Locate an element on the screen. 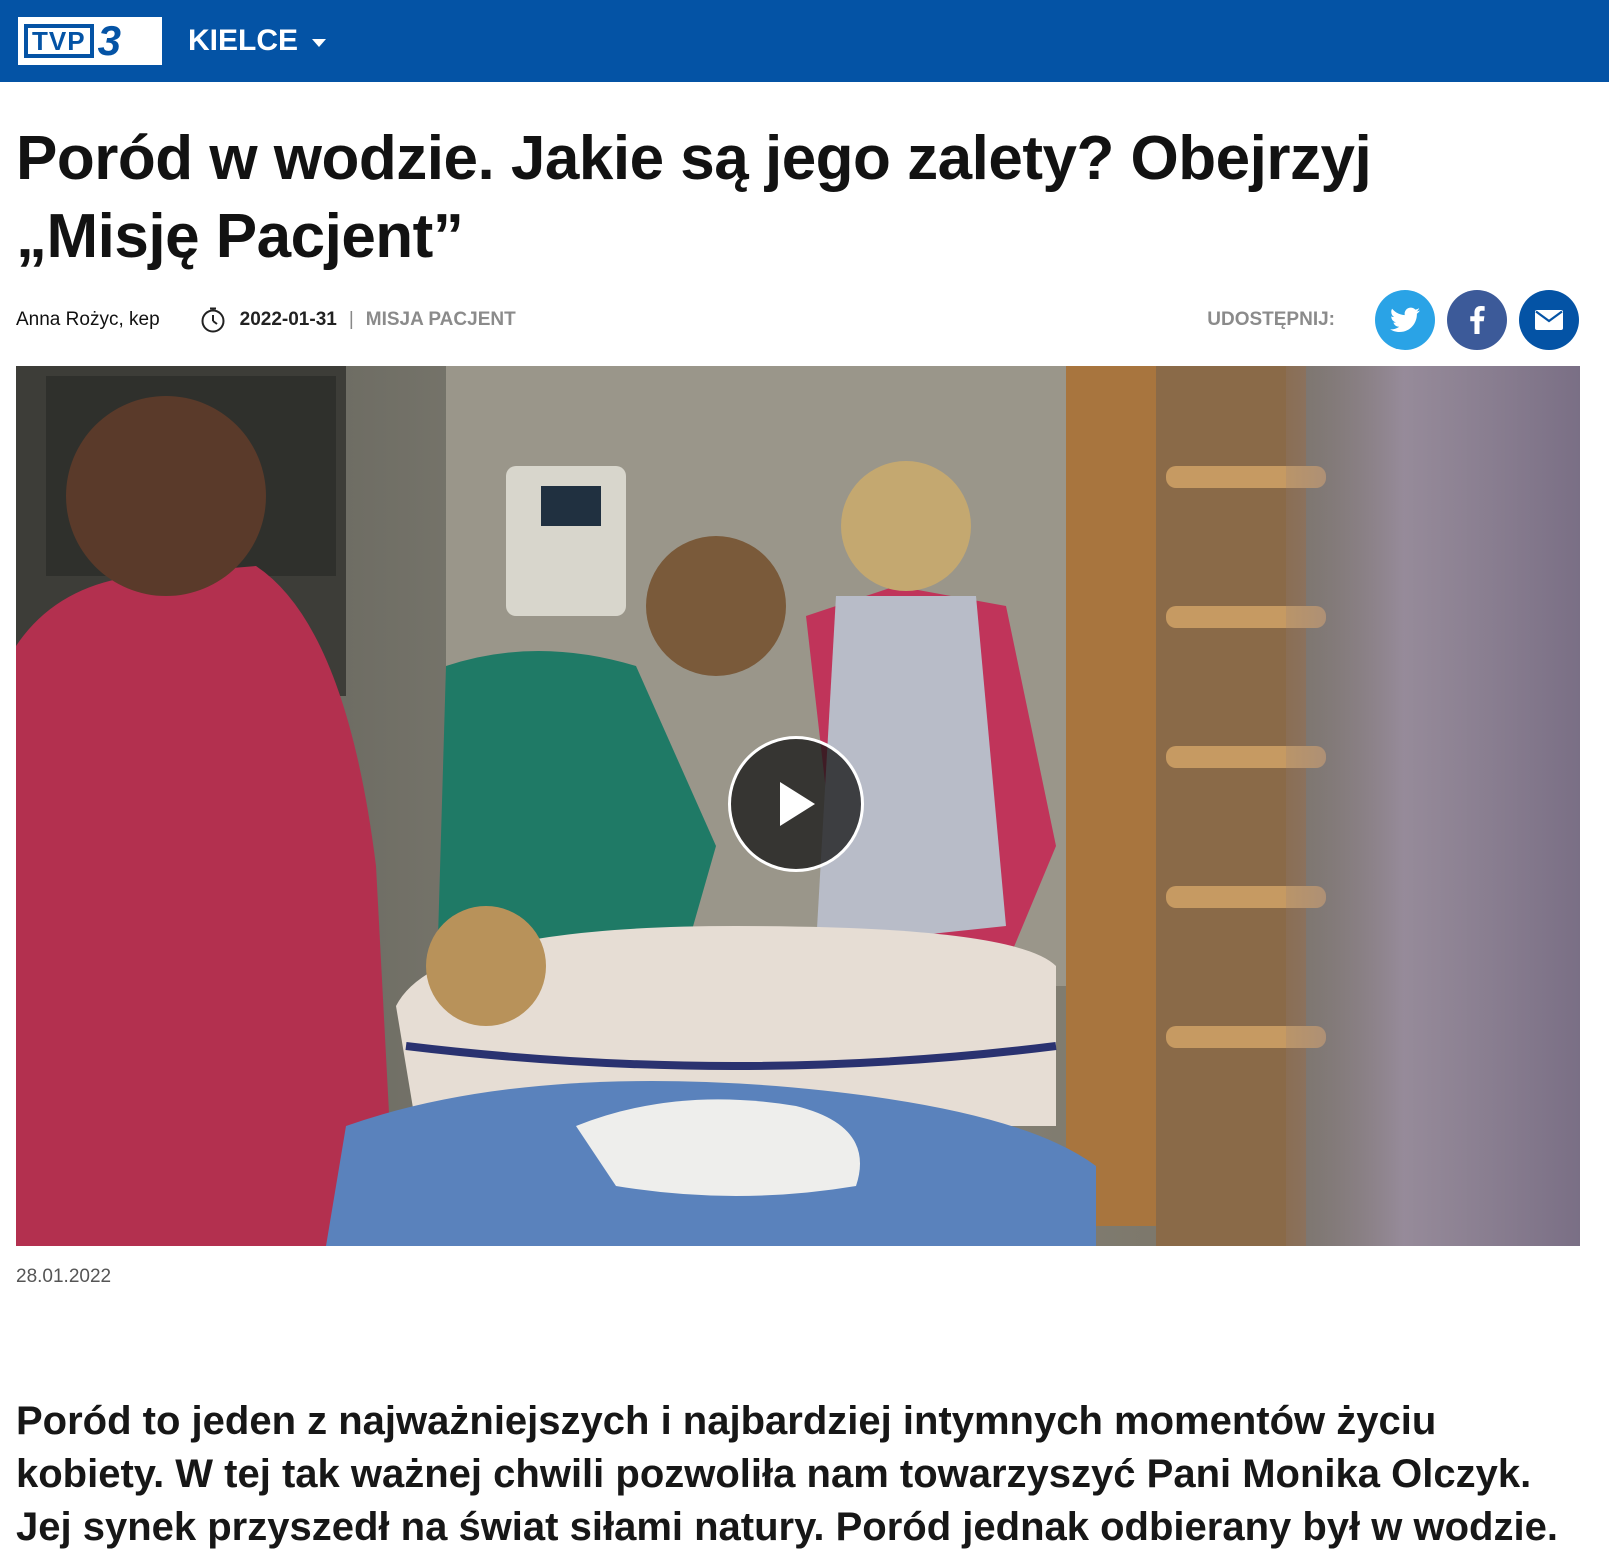  article-author: Anna Rożyc, kep is located at coordinates (88, 319).